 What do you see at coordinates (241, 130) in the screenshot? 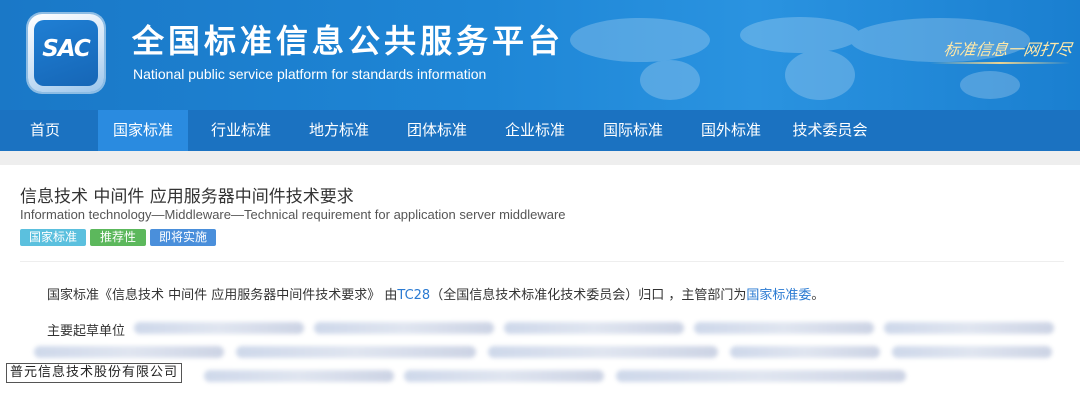
I see `nav-item-industry-standards: 行业标准` at bounding box center [241, 130].